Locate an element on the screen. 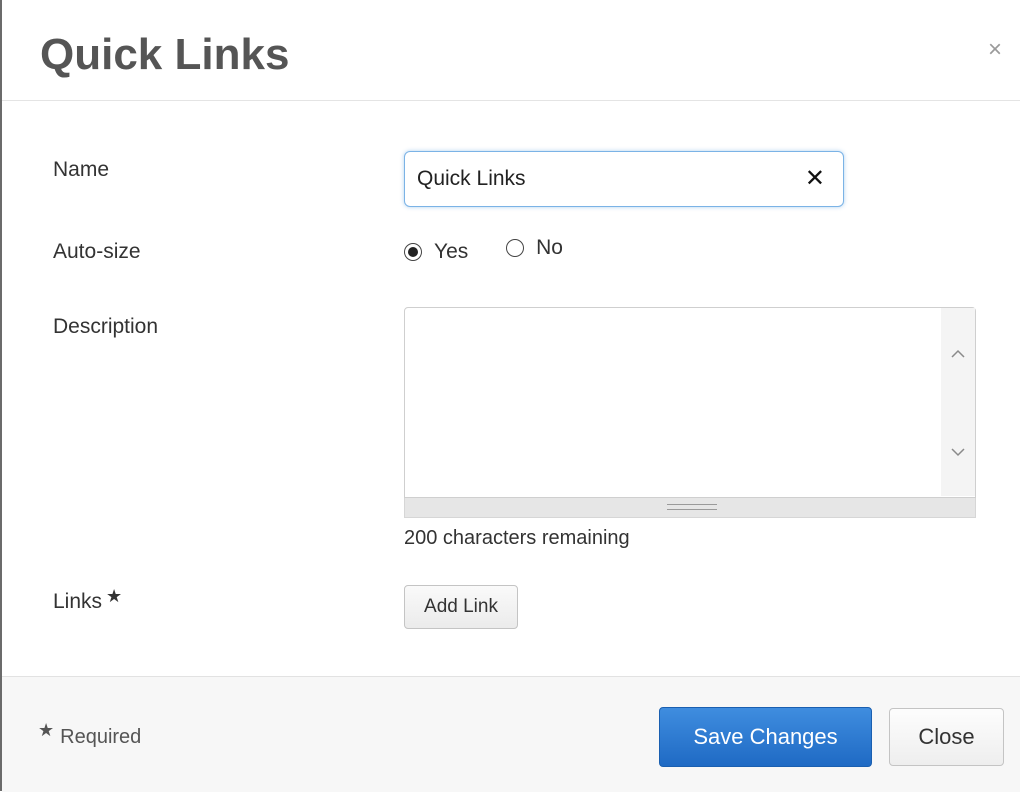 The image size is (1020, 792). links-label: Links ★ is located at coordinates (87, 600).